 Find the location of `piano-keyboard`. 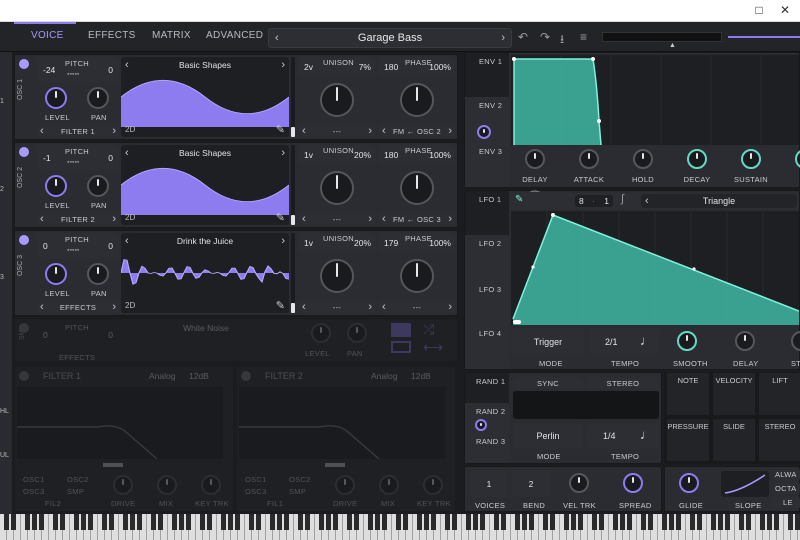

piano-keyboard is located at coordinates (400, 527).